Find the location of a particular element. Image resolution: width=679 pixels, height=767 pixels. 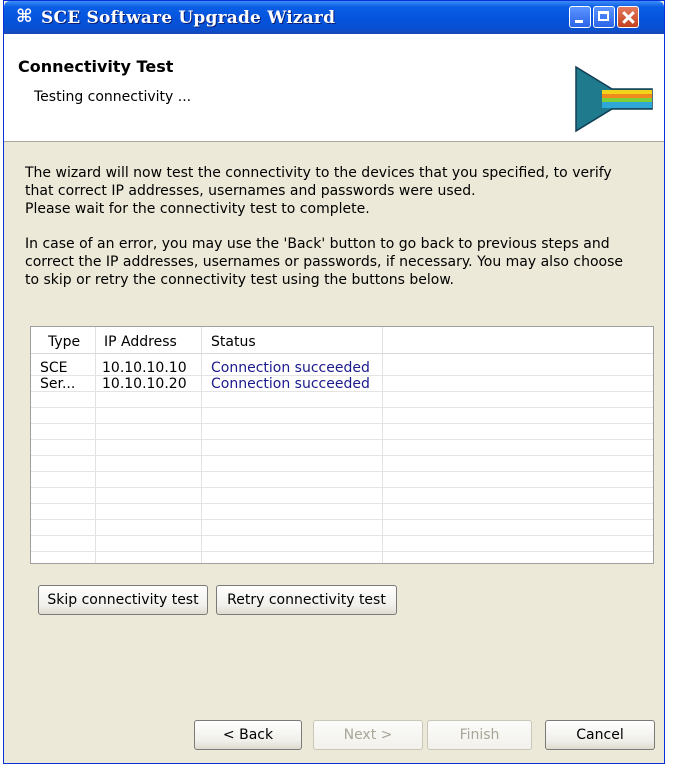

retry-connectivity-test-button: Retry connectivity test is located at coordinates (306, 600).